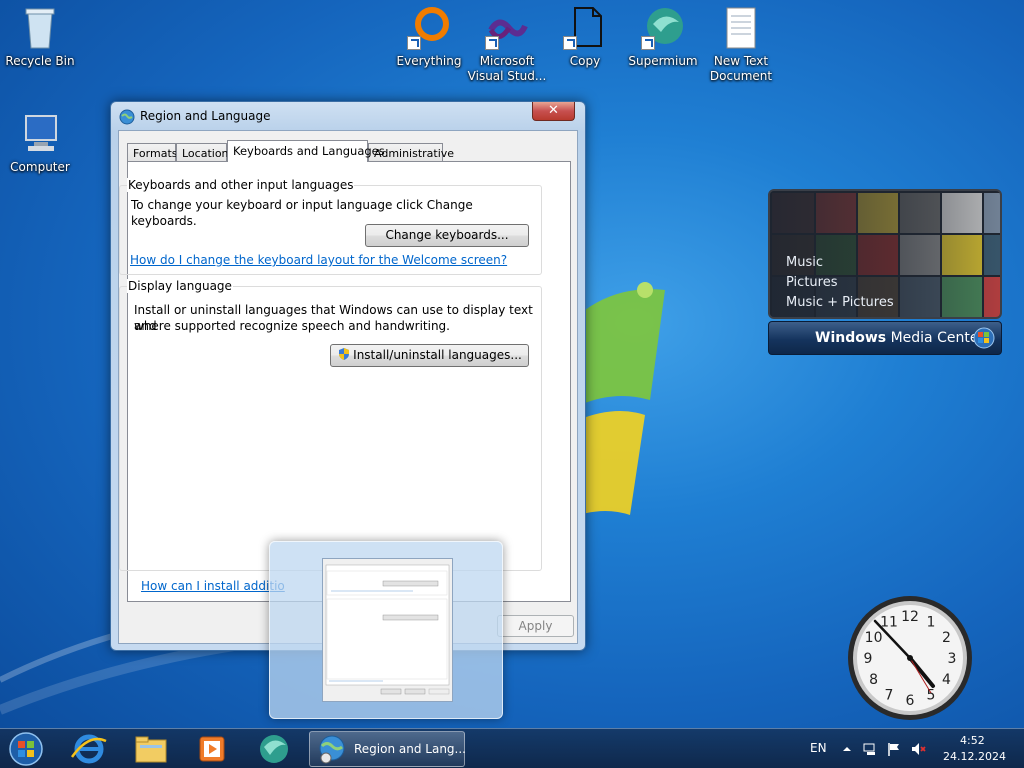  Describe the element at coordinates (873, 680) in the screenshot. I see `clock-numeral: 8` at that location.